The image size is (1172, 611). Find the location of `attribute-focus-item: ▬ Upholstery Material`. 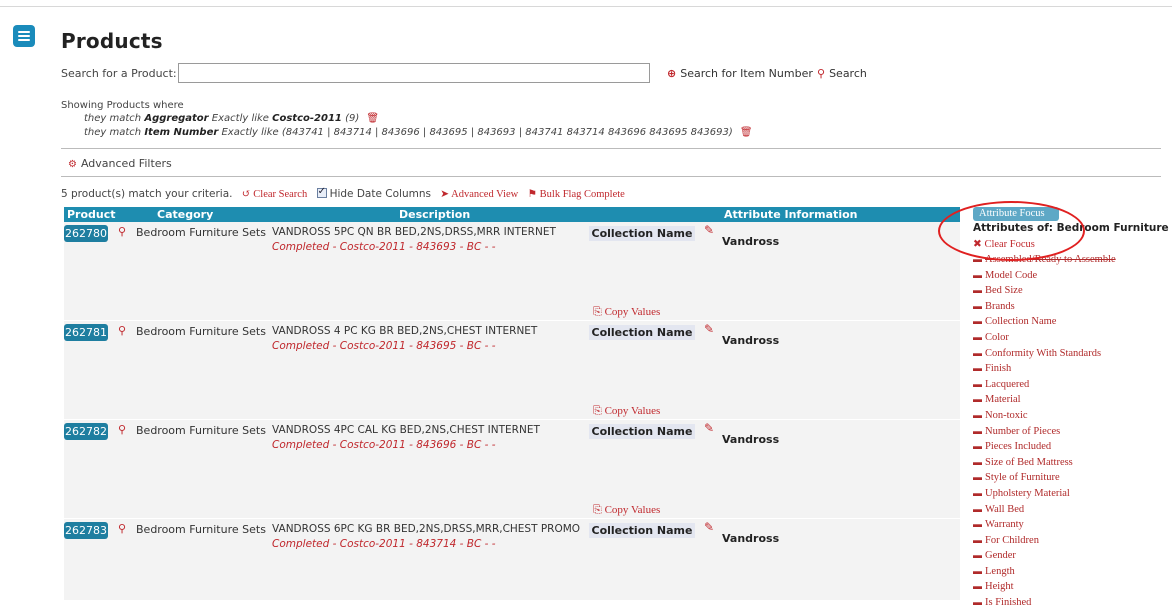

attribute-focus-item: ▬ Upholstery Material is located at coordinates (1044, 494).